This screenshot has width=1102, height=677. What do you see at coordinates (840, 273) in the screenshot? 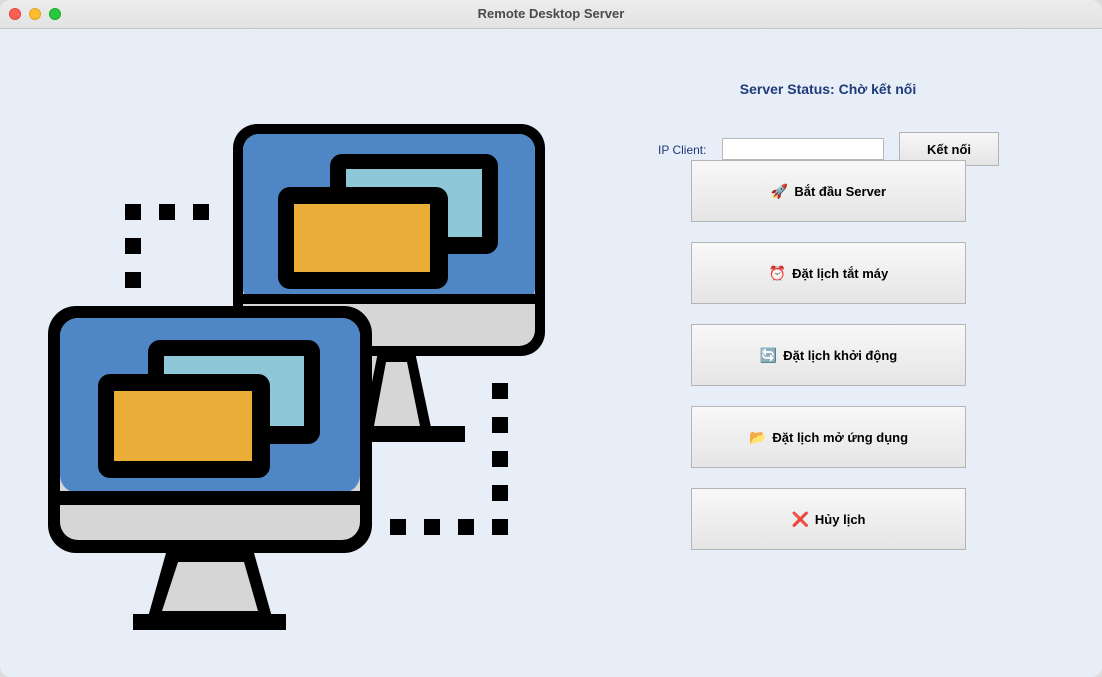
I see `schedule-shutdown-label: Đặt lịch tắt máy` at bounding box center [840, 273].